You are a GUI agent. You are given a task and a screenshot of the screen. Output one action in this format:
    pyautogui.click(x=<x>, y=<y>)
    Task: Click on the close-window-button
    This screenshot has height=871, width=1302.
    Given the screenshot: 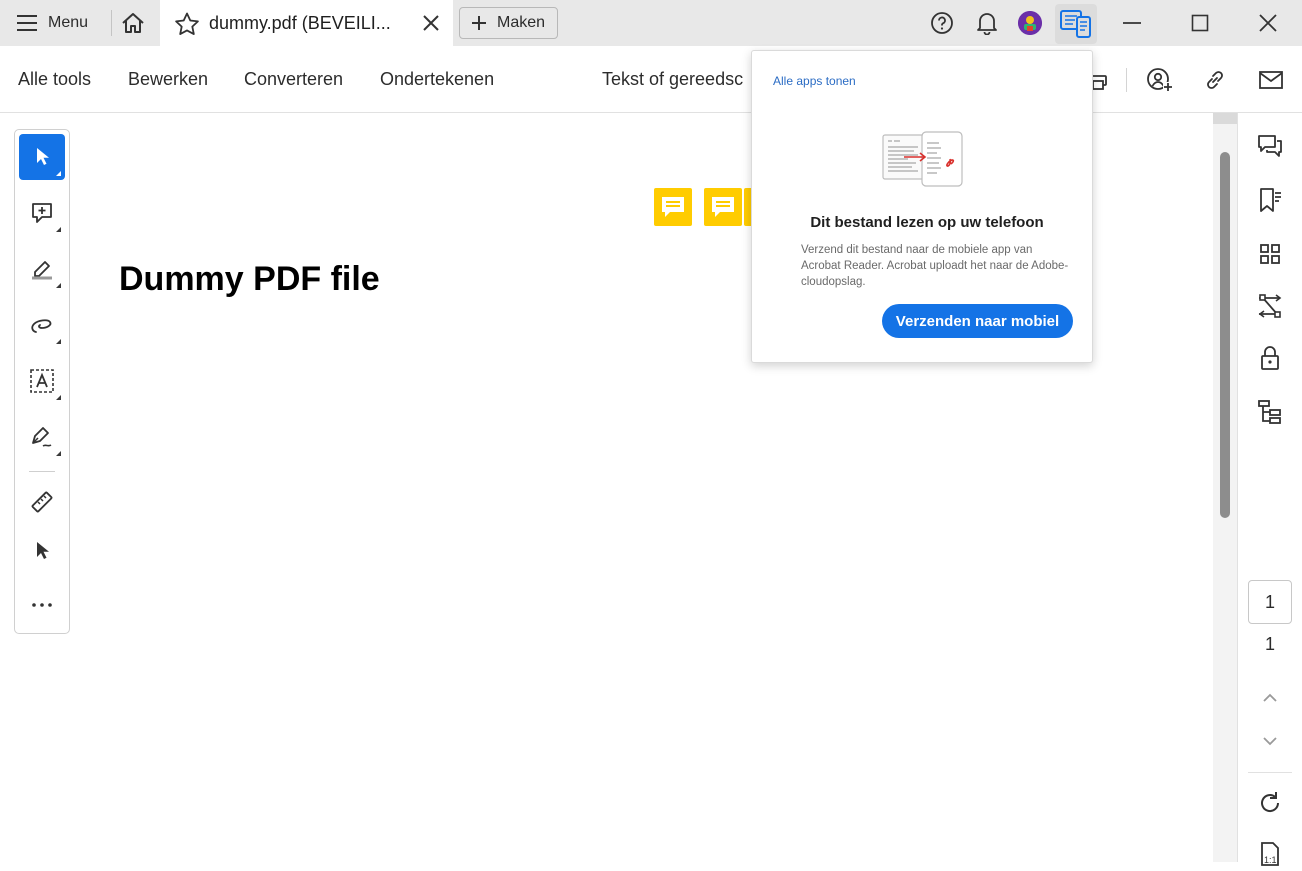 What is the action you would take?
    pyautogui.click(x=1268, y=23)
    